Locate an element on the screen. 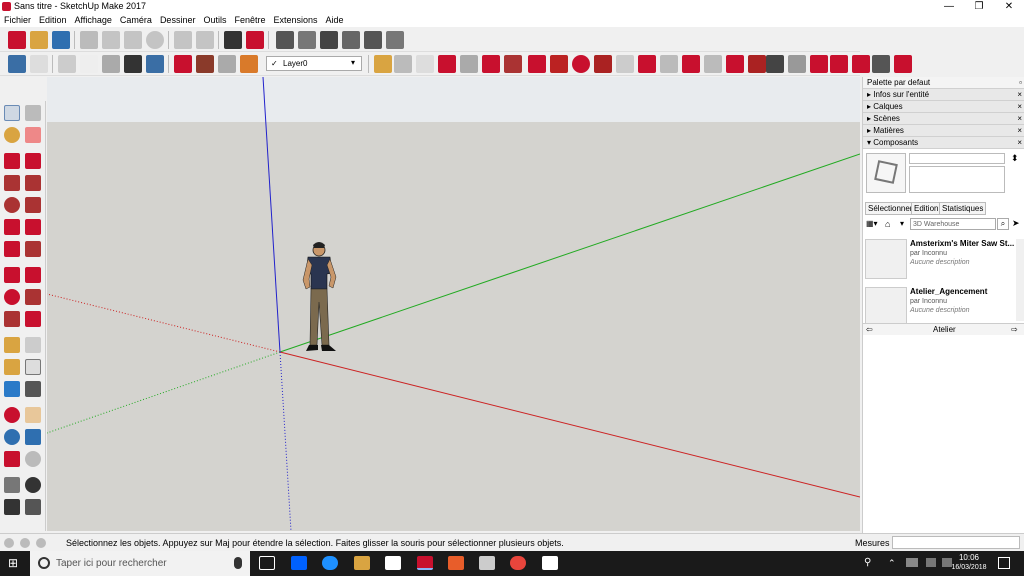  undo-icon is located at coordinates (183, 40).